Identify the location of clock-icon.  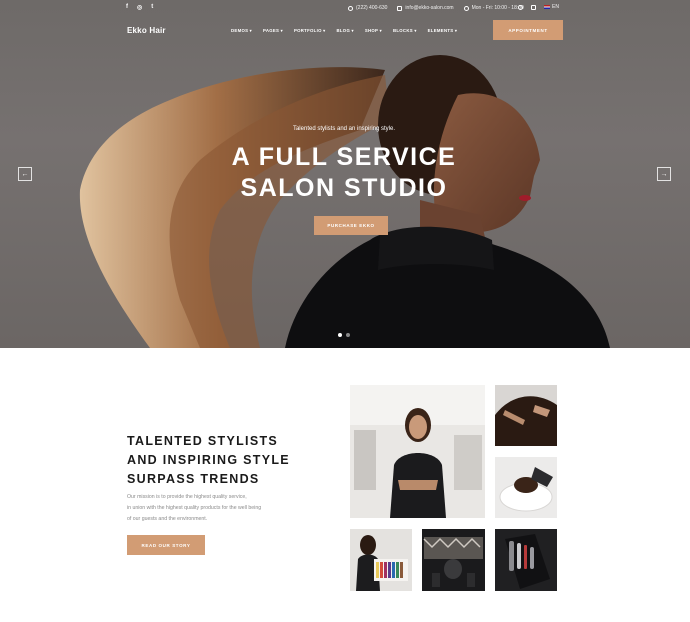
(466, 8).